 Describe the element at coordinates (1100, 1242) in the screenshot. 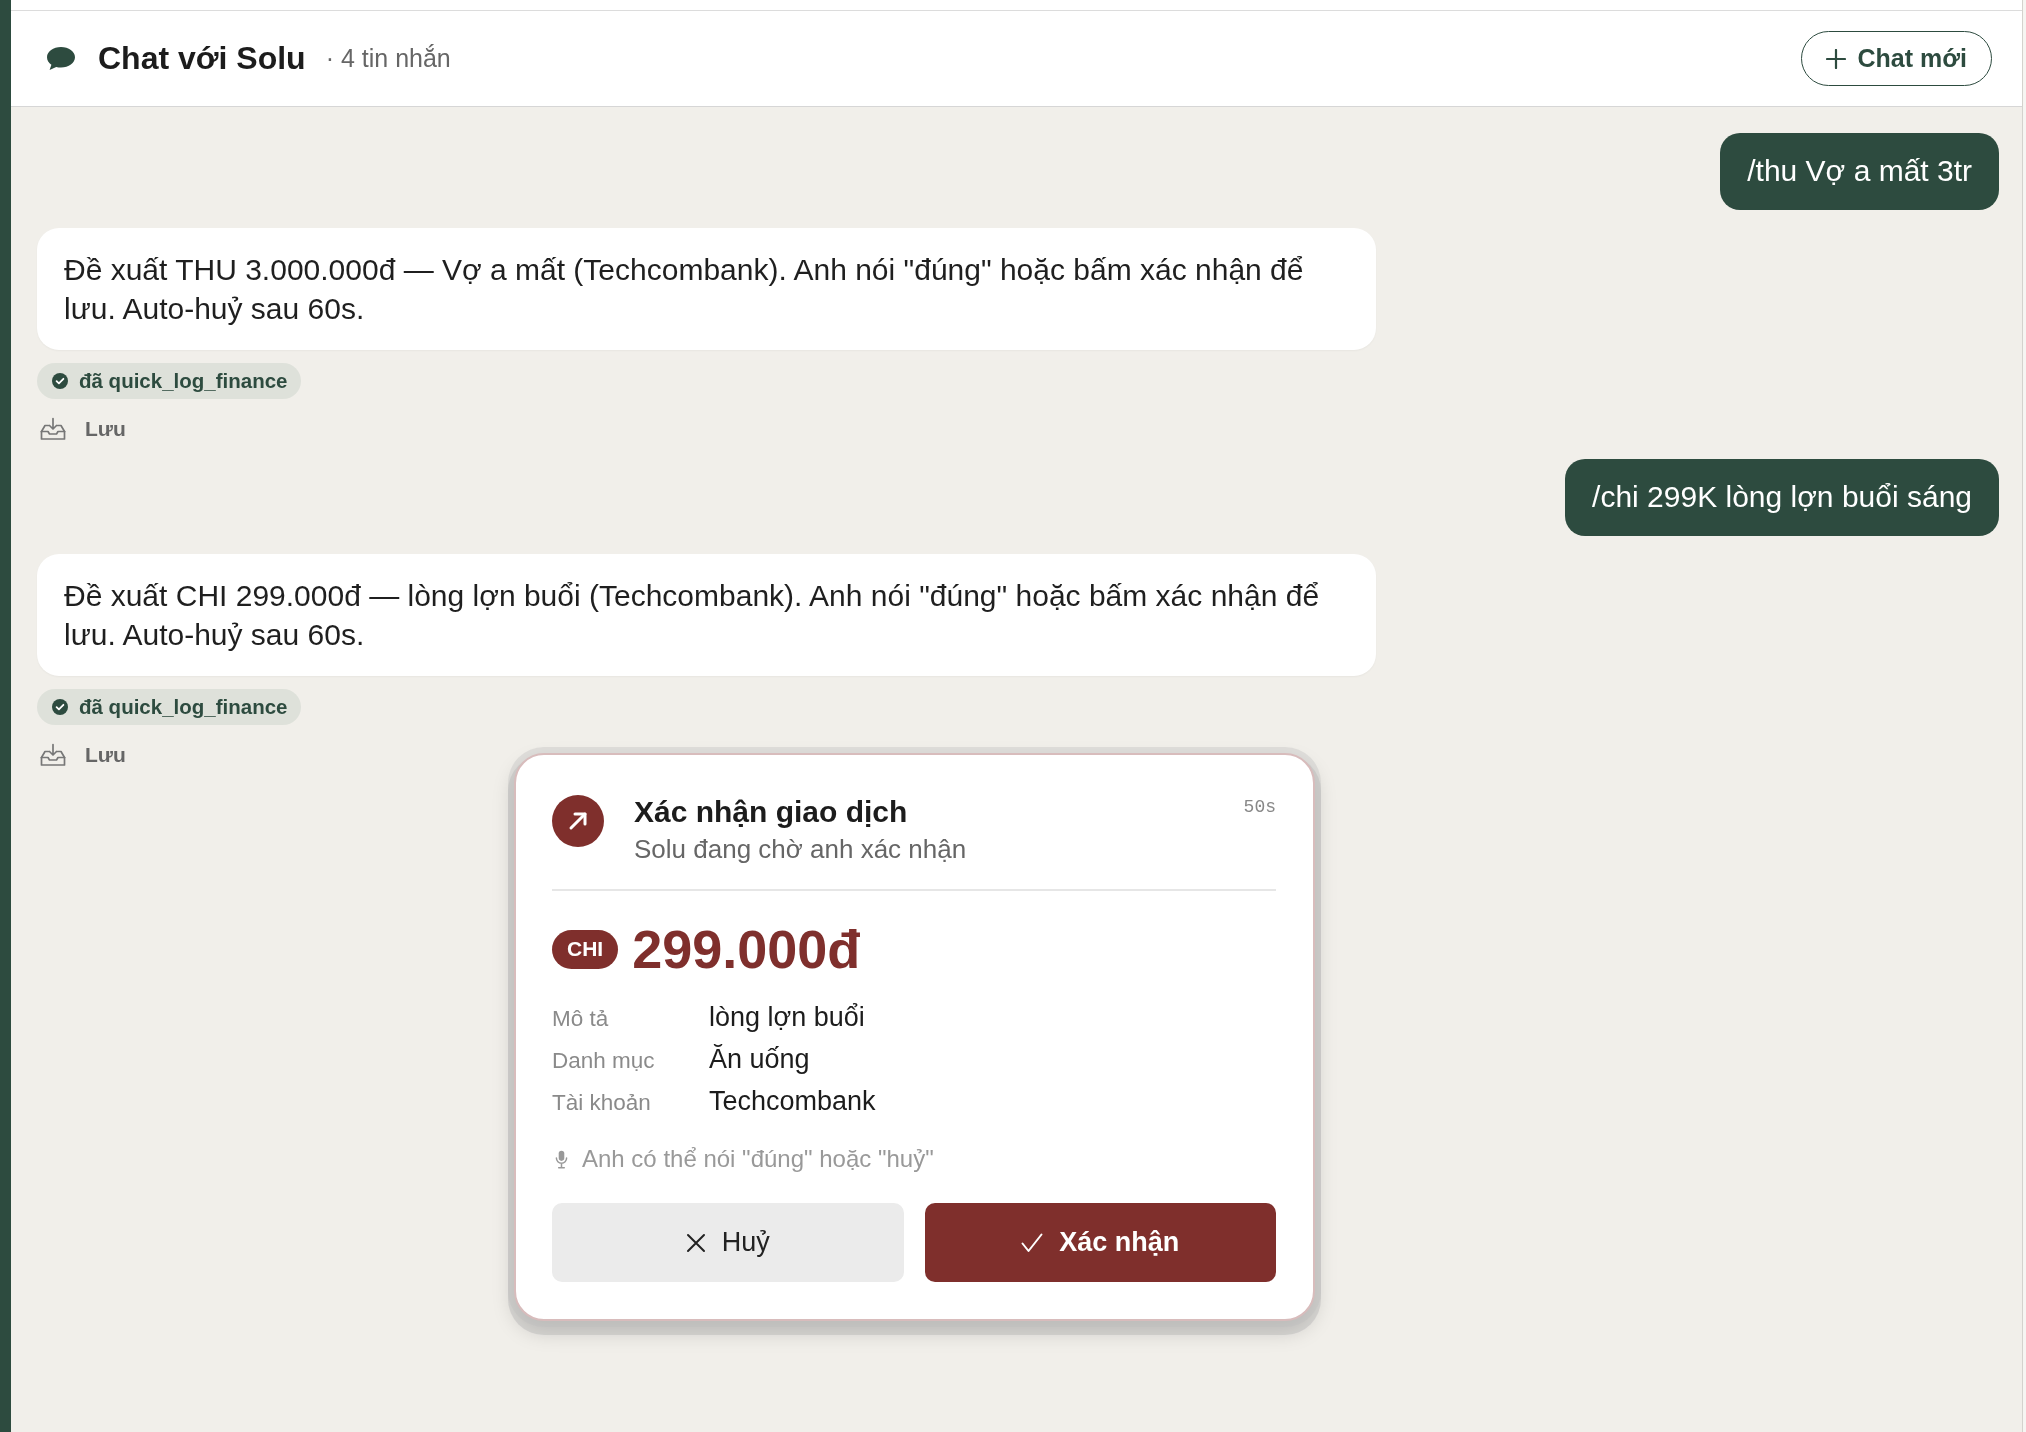

I see `confirm-button: Xác nhận` at that location.